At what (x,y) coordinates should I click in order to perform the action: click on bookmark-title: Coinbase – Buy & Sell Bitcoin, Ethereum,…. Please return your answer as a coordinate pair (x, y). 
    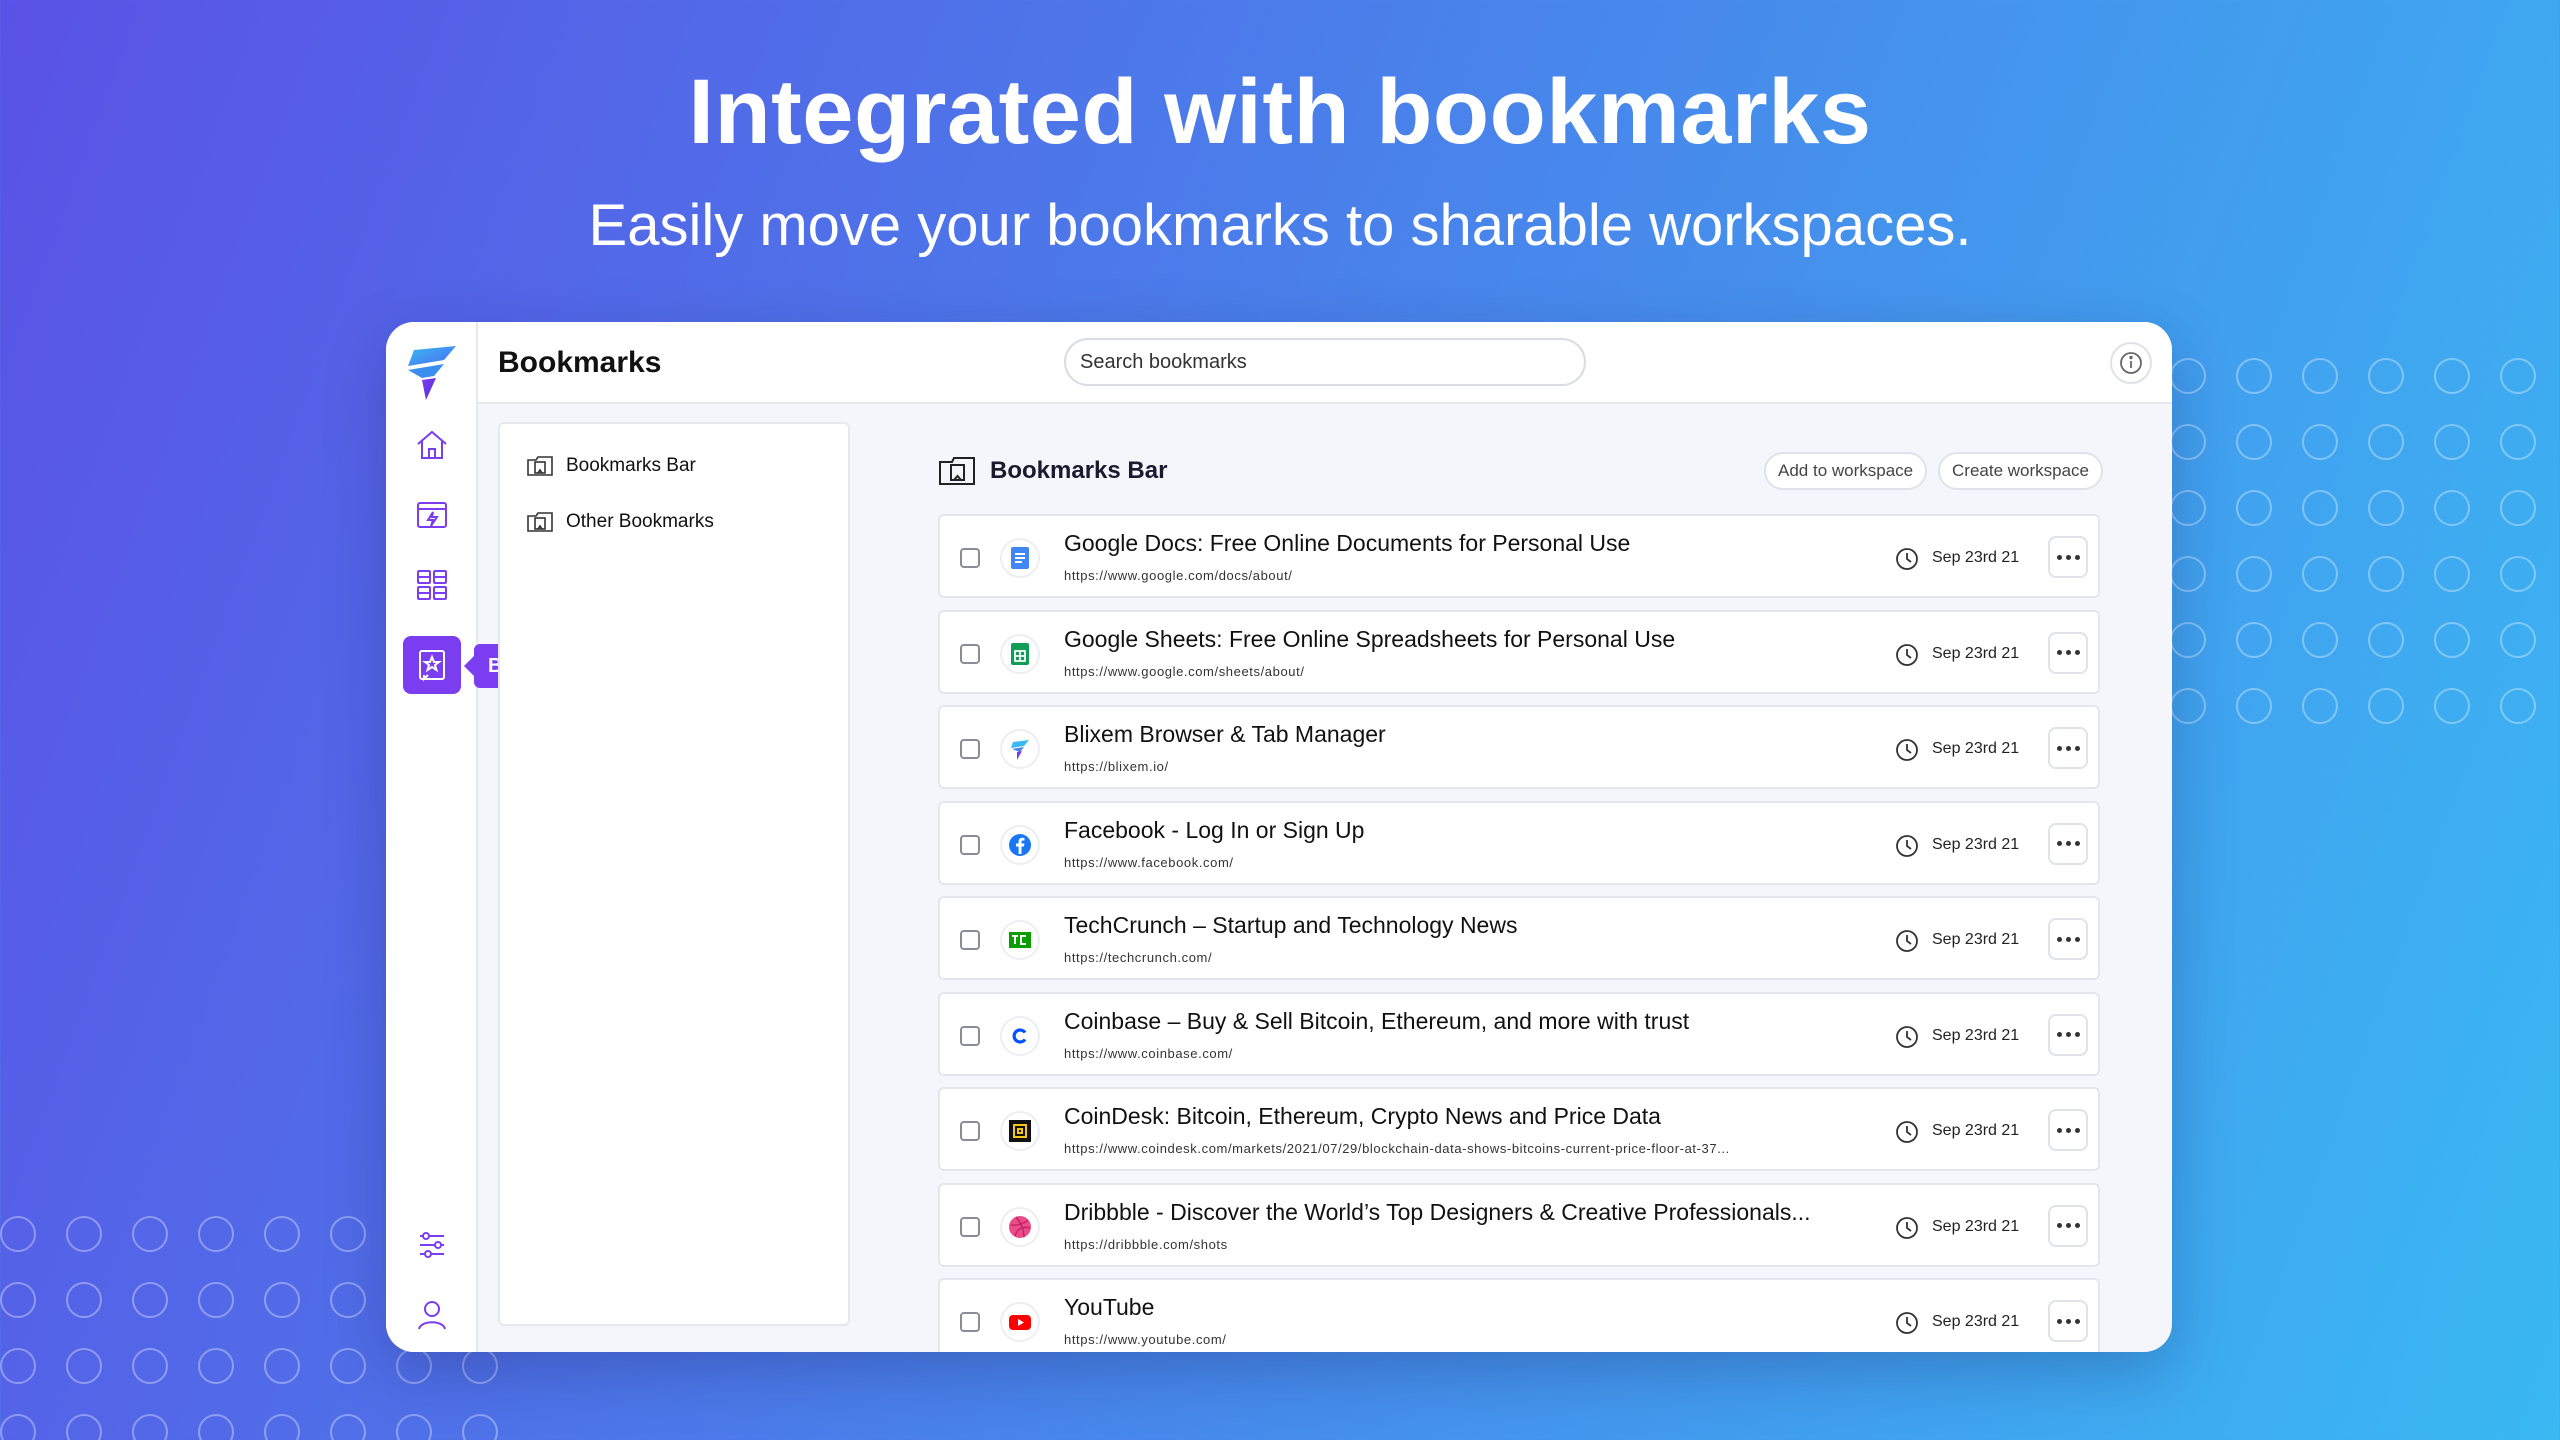
    Looking at the image, I should click on (1376, 1021).